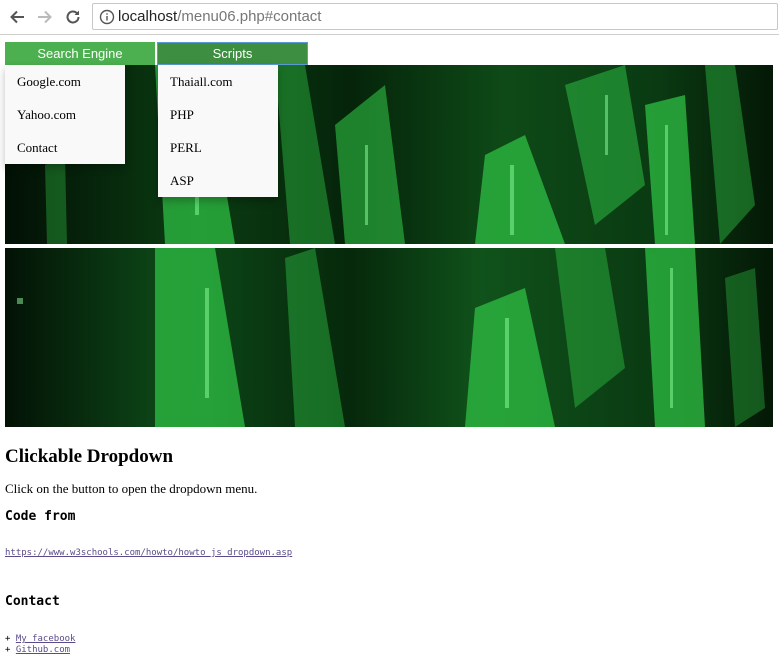 This screenshot has width=779, height=667. Describe the element at coordinates (73, 17) in the screenshot. I see `reload-icon` at that location.